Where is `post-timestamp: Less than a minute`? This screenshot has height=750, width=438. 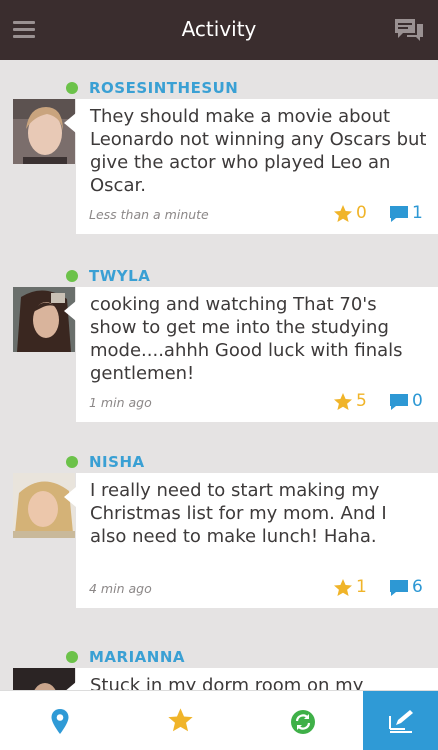 post-timestamp: Less than a minute is located at coordinates (149, 214).